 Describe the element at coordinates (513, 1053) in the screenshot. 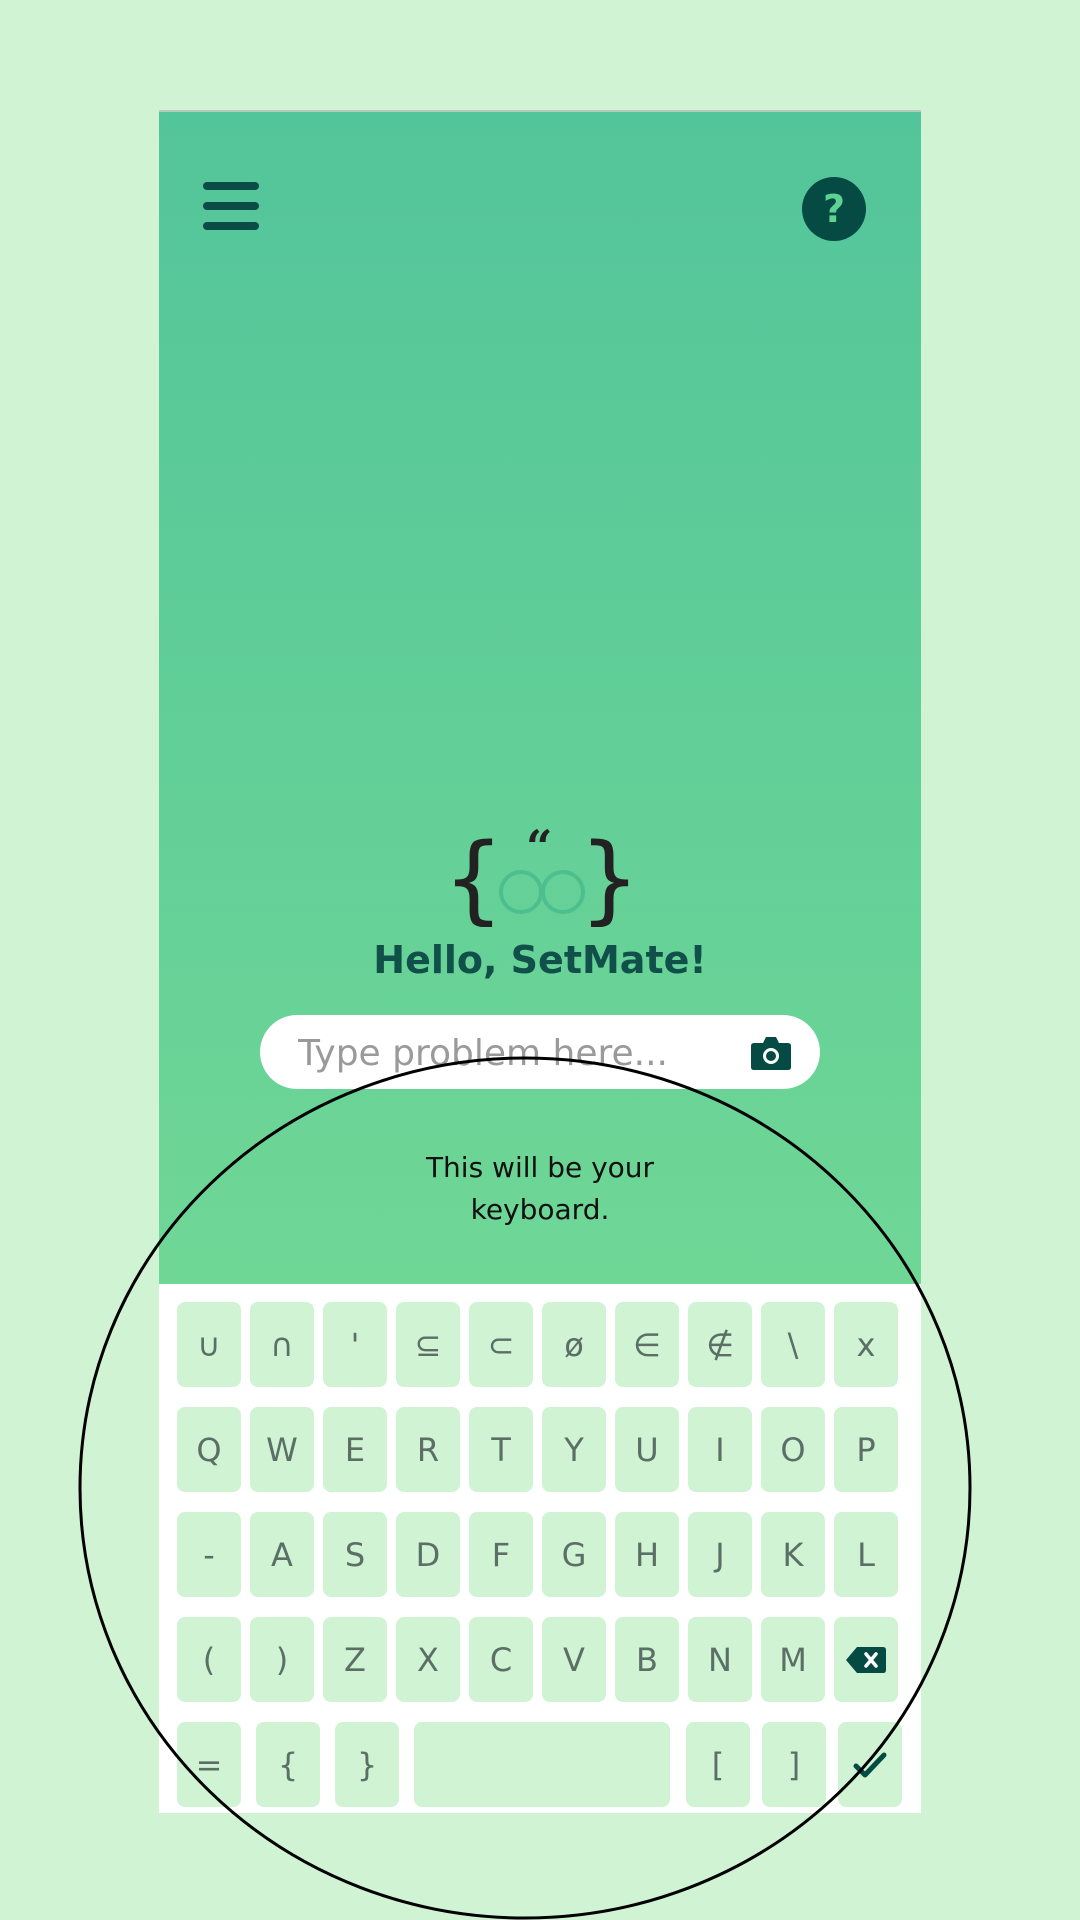

I see `problem-input` at that location.